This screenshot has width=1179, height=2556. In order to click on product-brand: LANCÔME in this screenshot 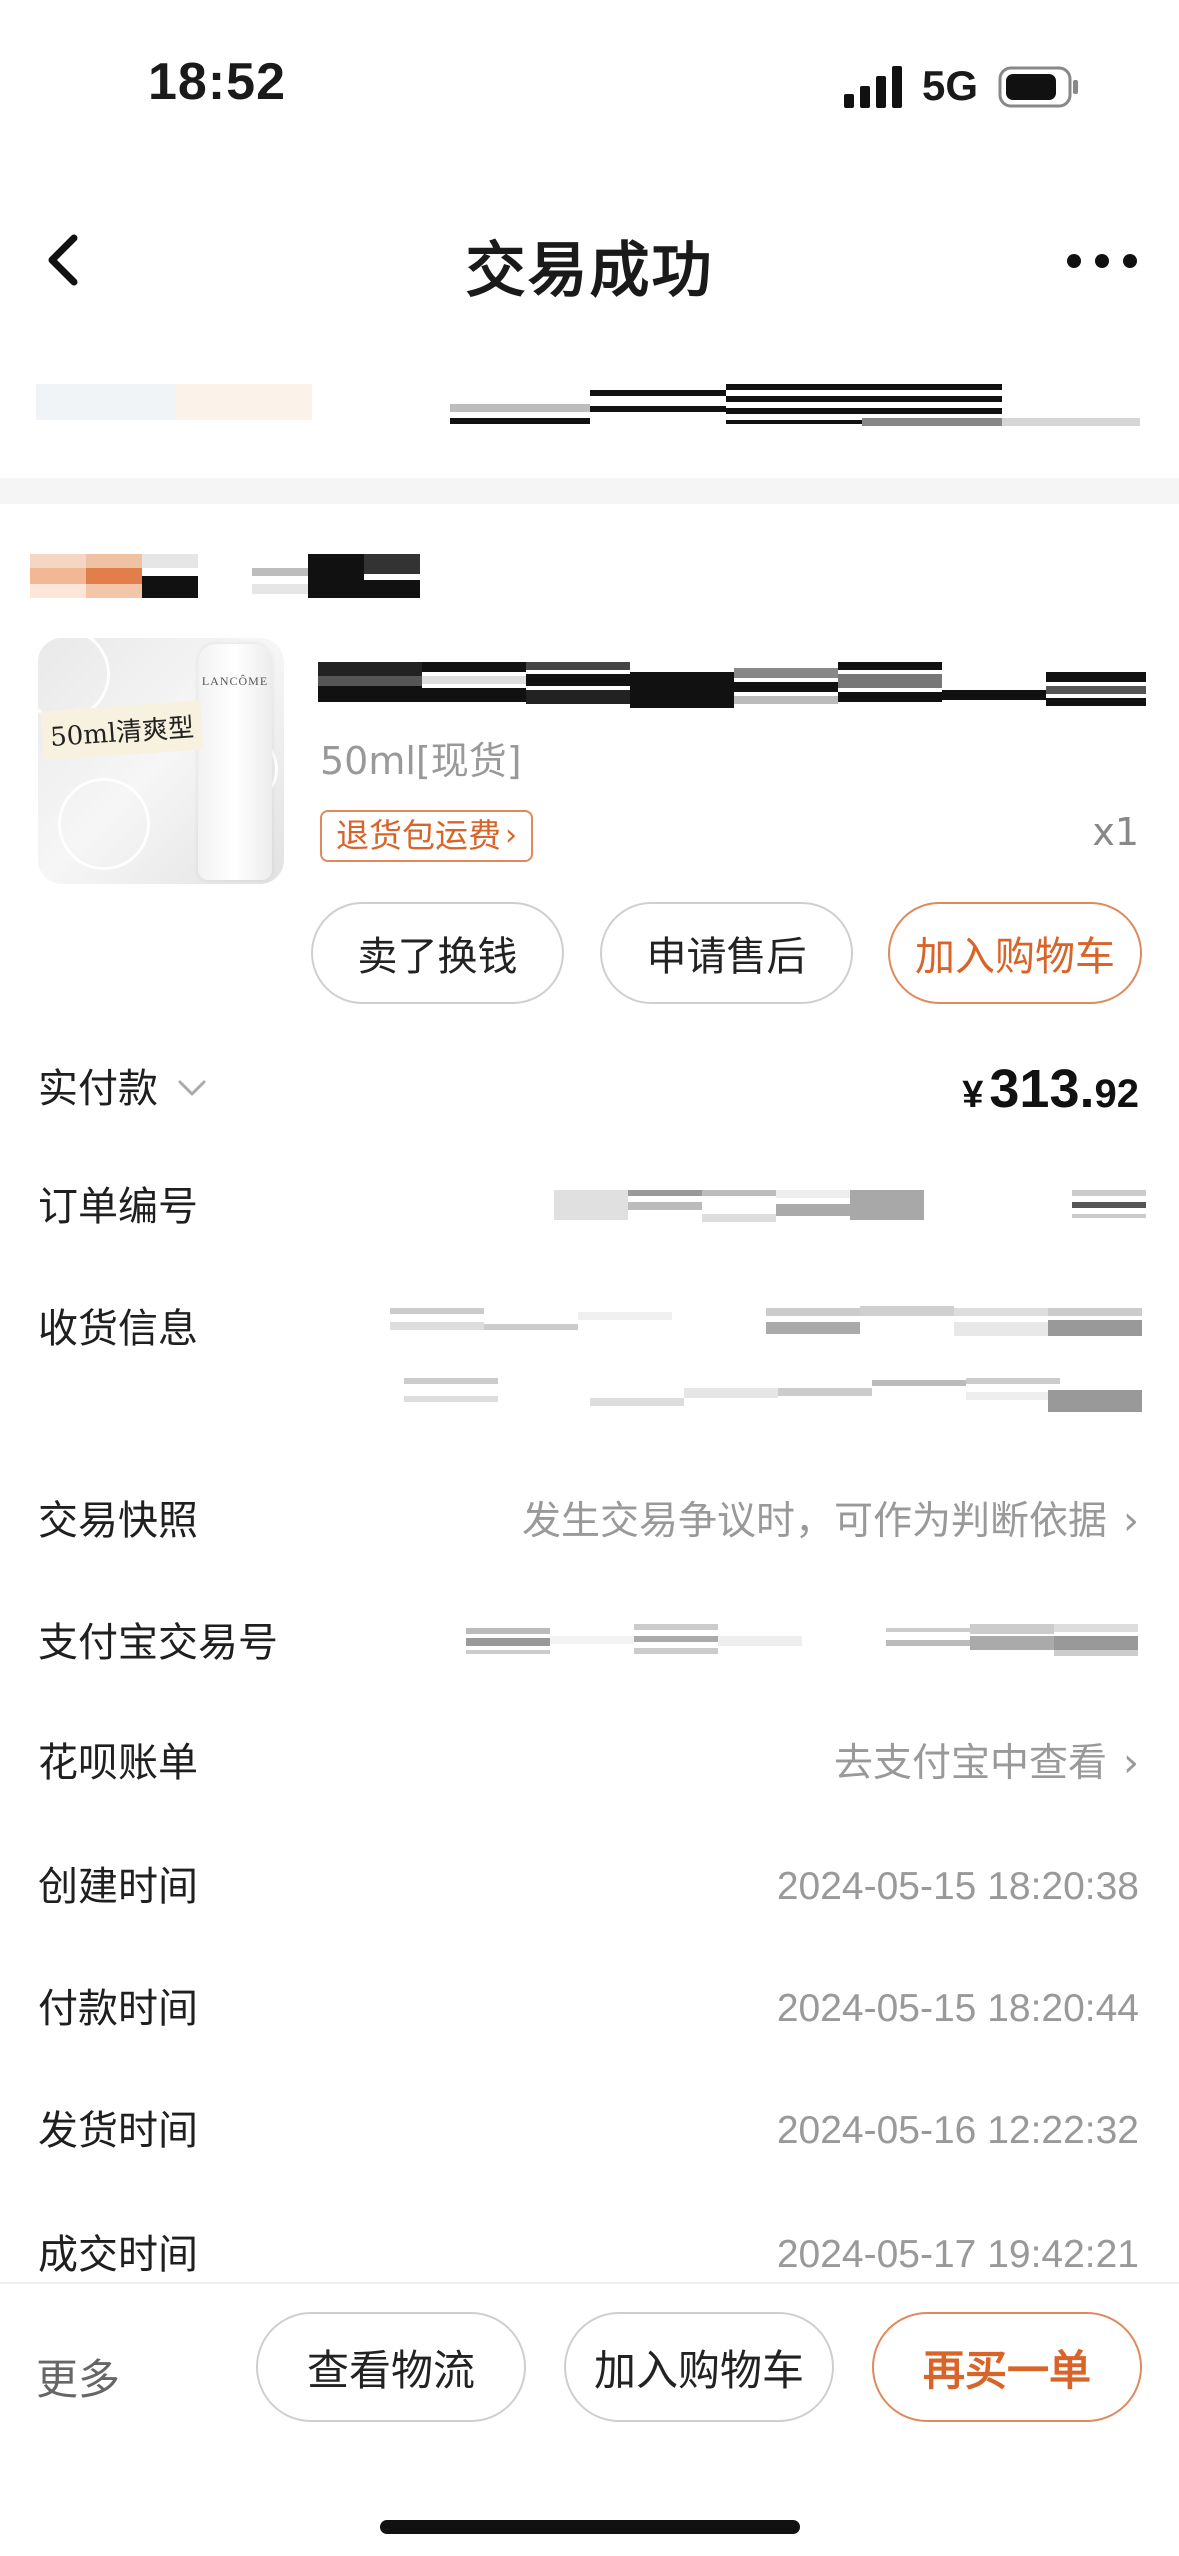, I will do `click(235, 681)`.